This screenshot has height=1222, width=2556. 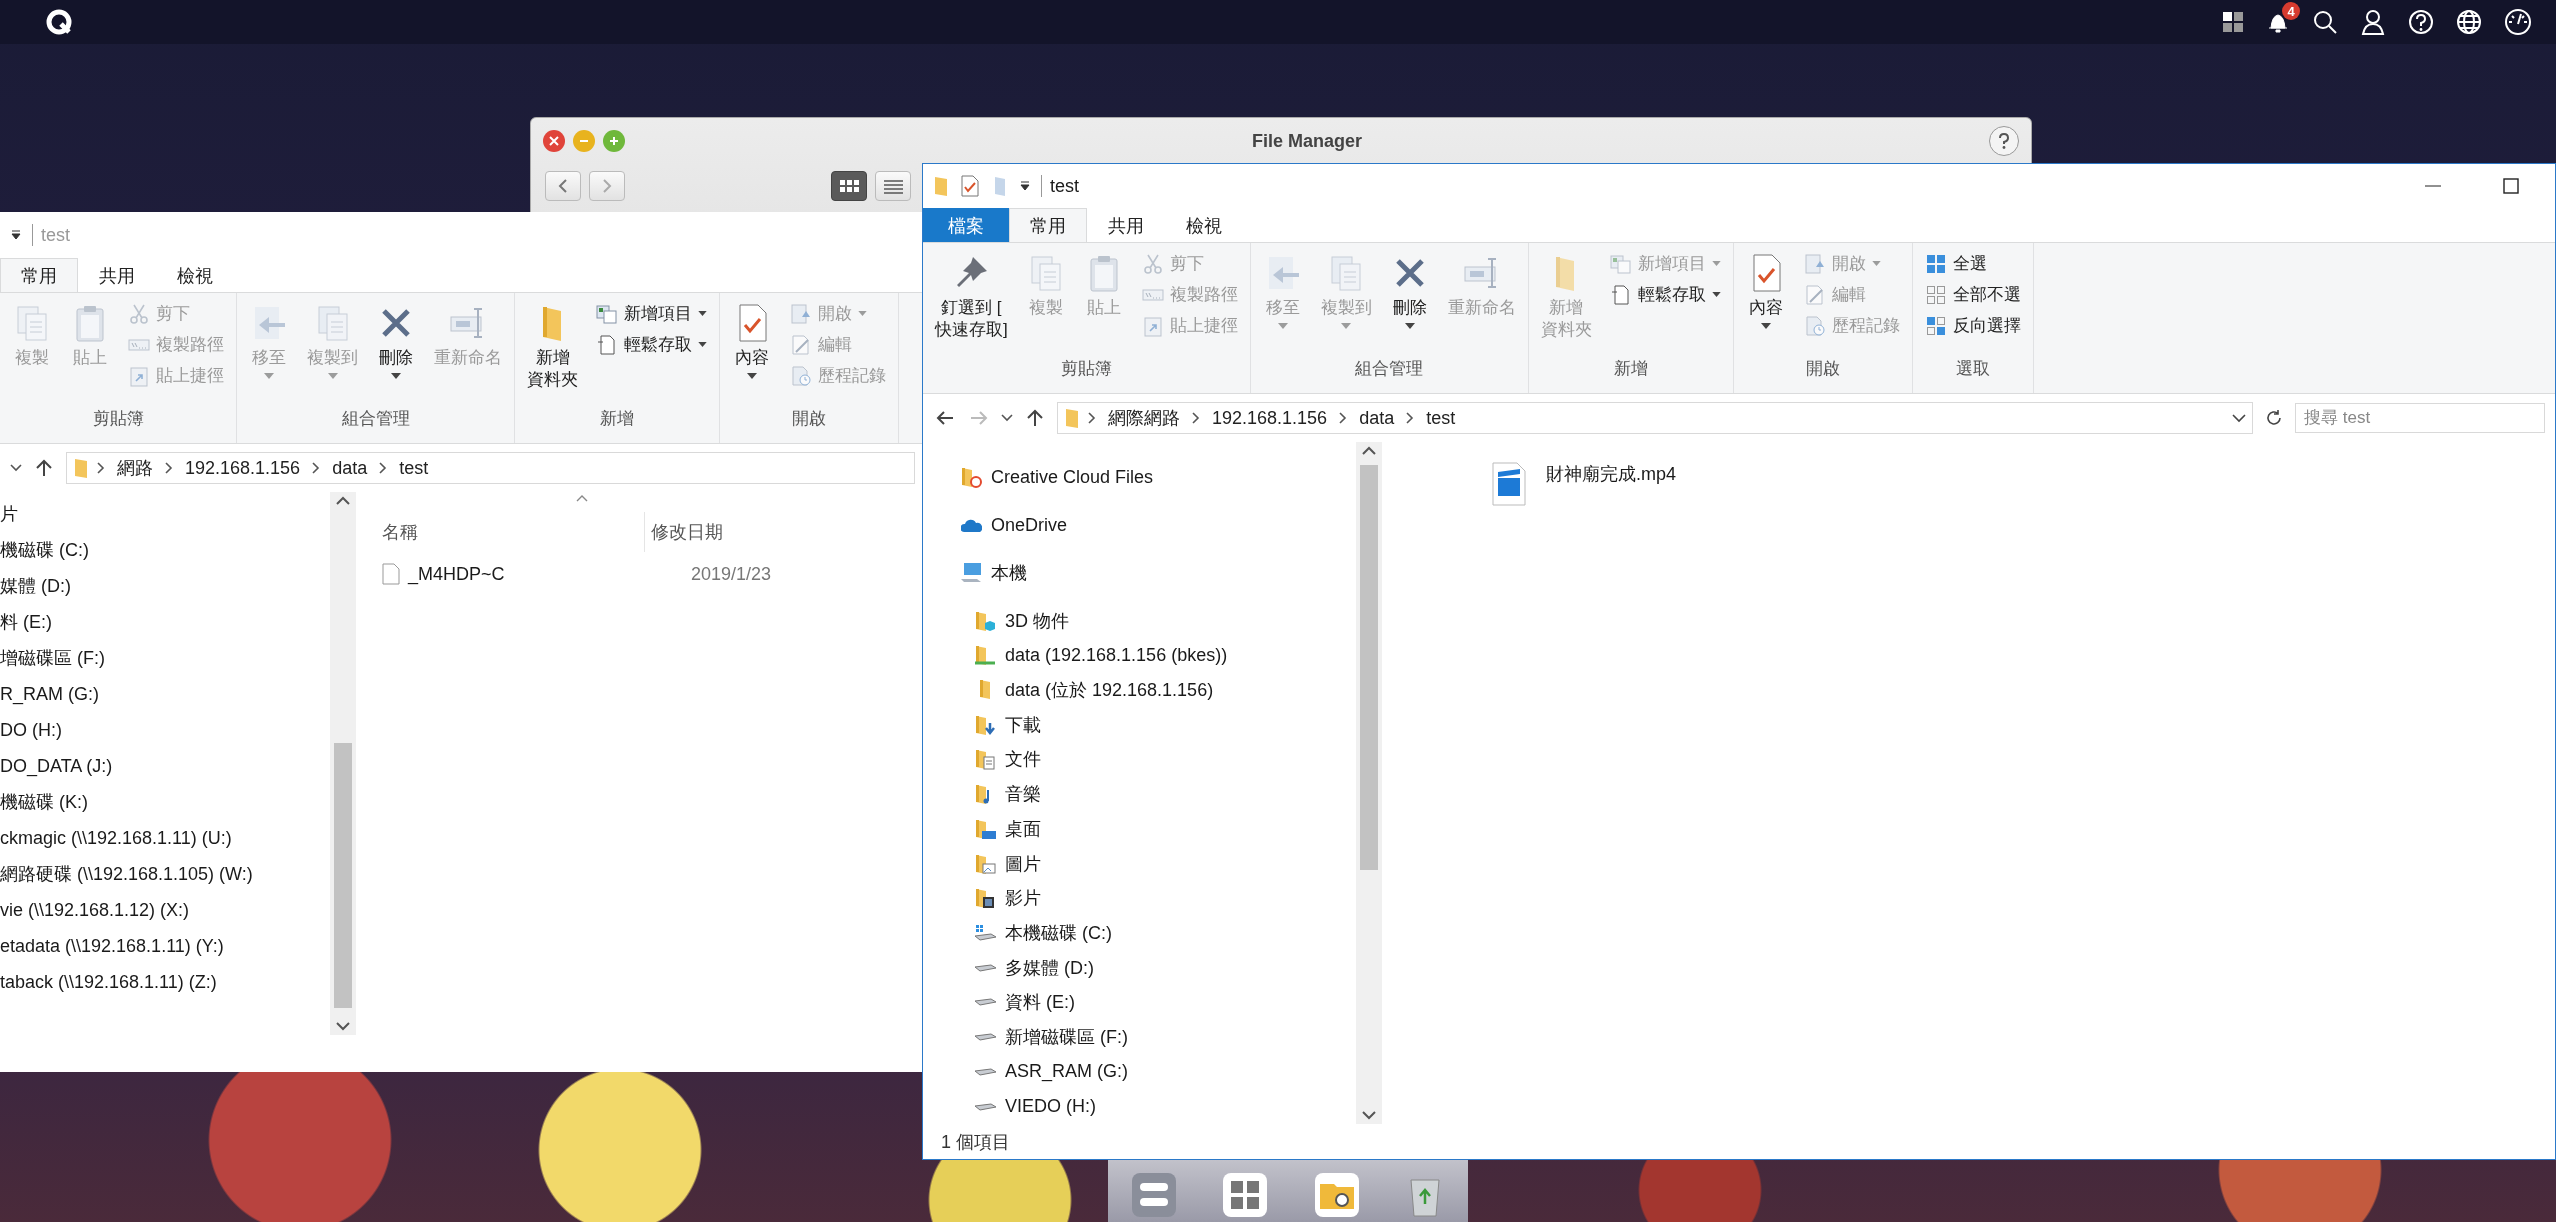 I want to click on nav-item: vie (\\192.168.1.12) (X:), so click(x=165, y=910).